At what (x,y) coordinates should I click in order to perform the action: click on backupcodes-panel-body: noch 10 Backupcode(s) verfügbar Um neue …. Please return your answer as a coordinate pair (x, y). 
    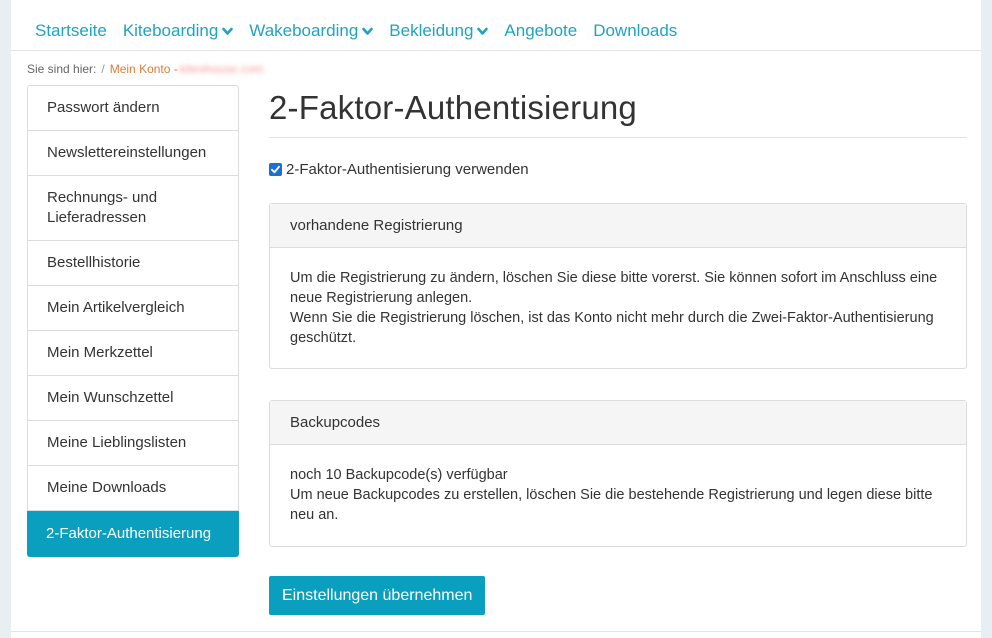
    Looking at the image, I should click on (618, 485).